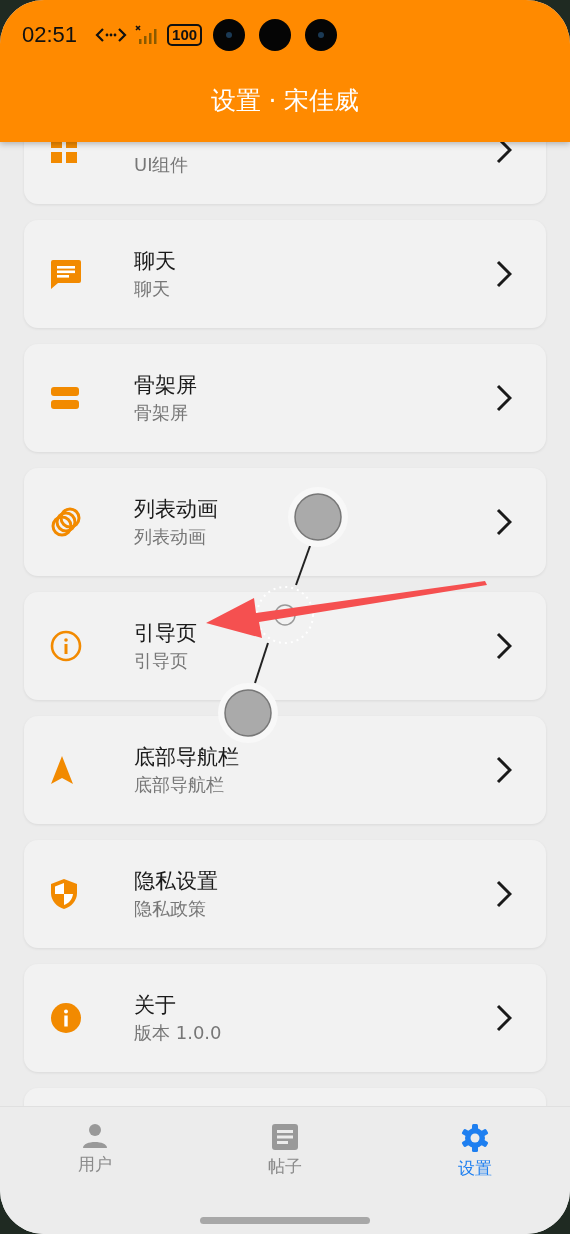 This screenshot has height=1234, width=570. I want to click on signal-icon, so click(147, 35).